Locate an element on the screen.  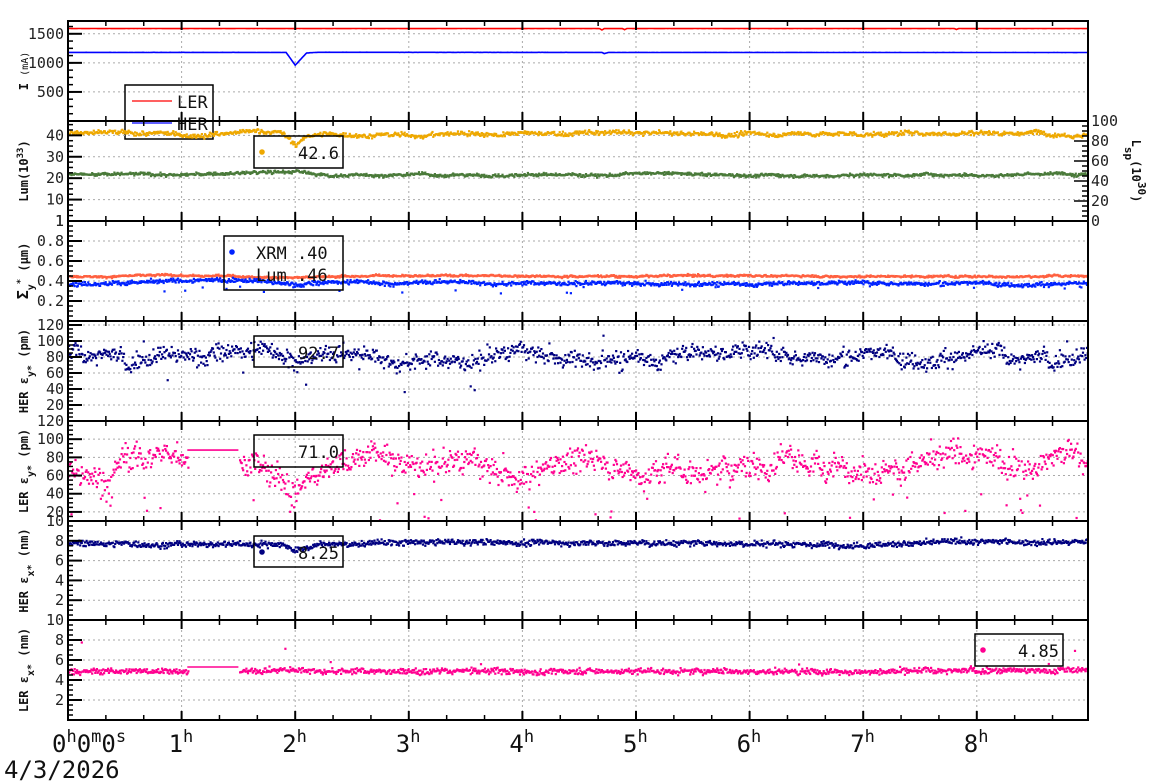
y-axis-label-part: I is located at coordinates (24, 83).